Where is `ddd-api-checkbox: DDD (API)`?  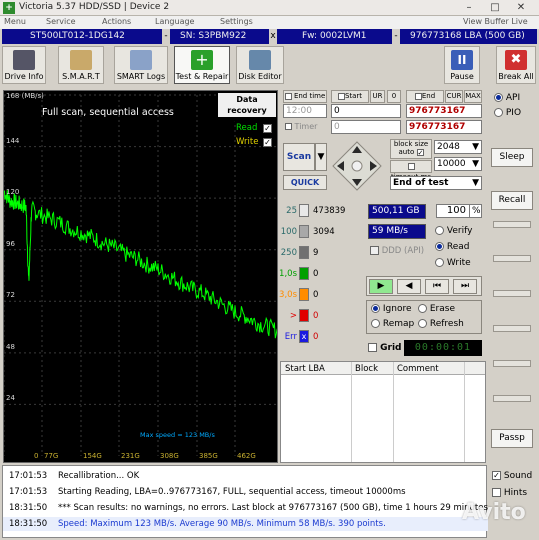 ddd-api-checkbox: DDD (API) is located at coordinates (397, 251).